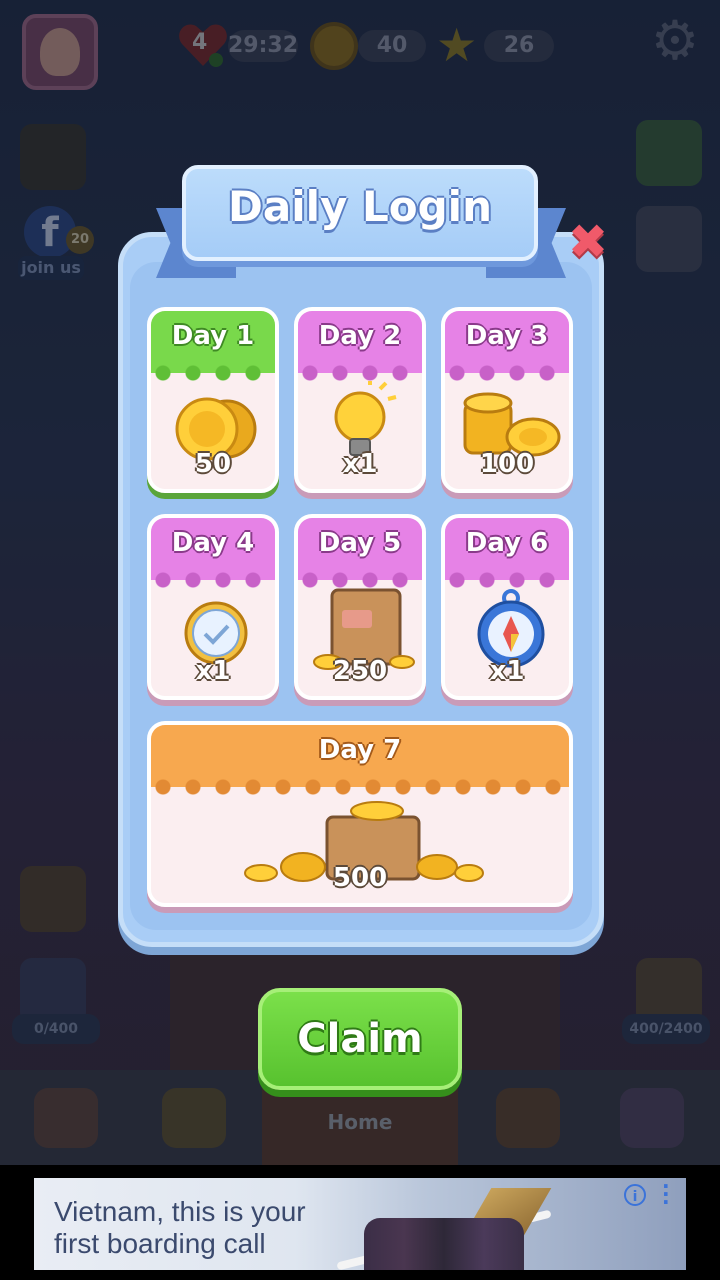 This screenshot has width=720, height=1280. What do you see at coordinates (635, 1195) in the screenshot?
I see `ad-info-icon: i` at bounding box center [635, 1195].